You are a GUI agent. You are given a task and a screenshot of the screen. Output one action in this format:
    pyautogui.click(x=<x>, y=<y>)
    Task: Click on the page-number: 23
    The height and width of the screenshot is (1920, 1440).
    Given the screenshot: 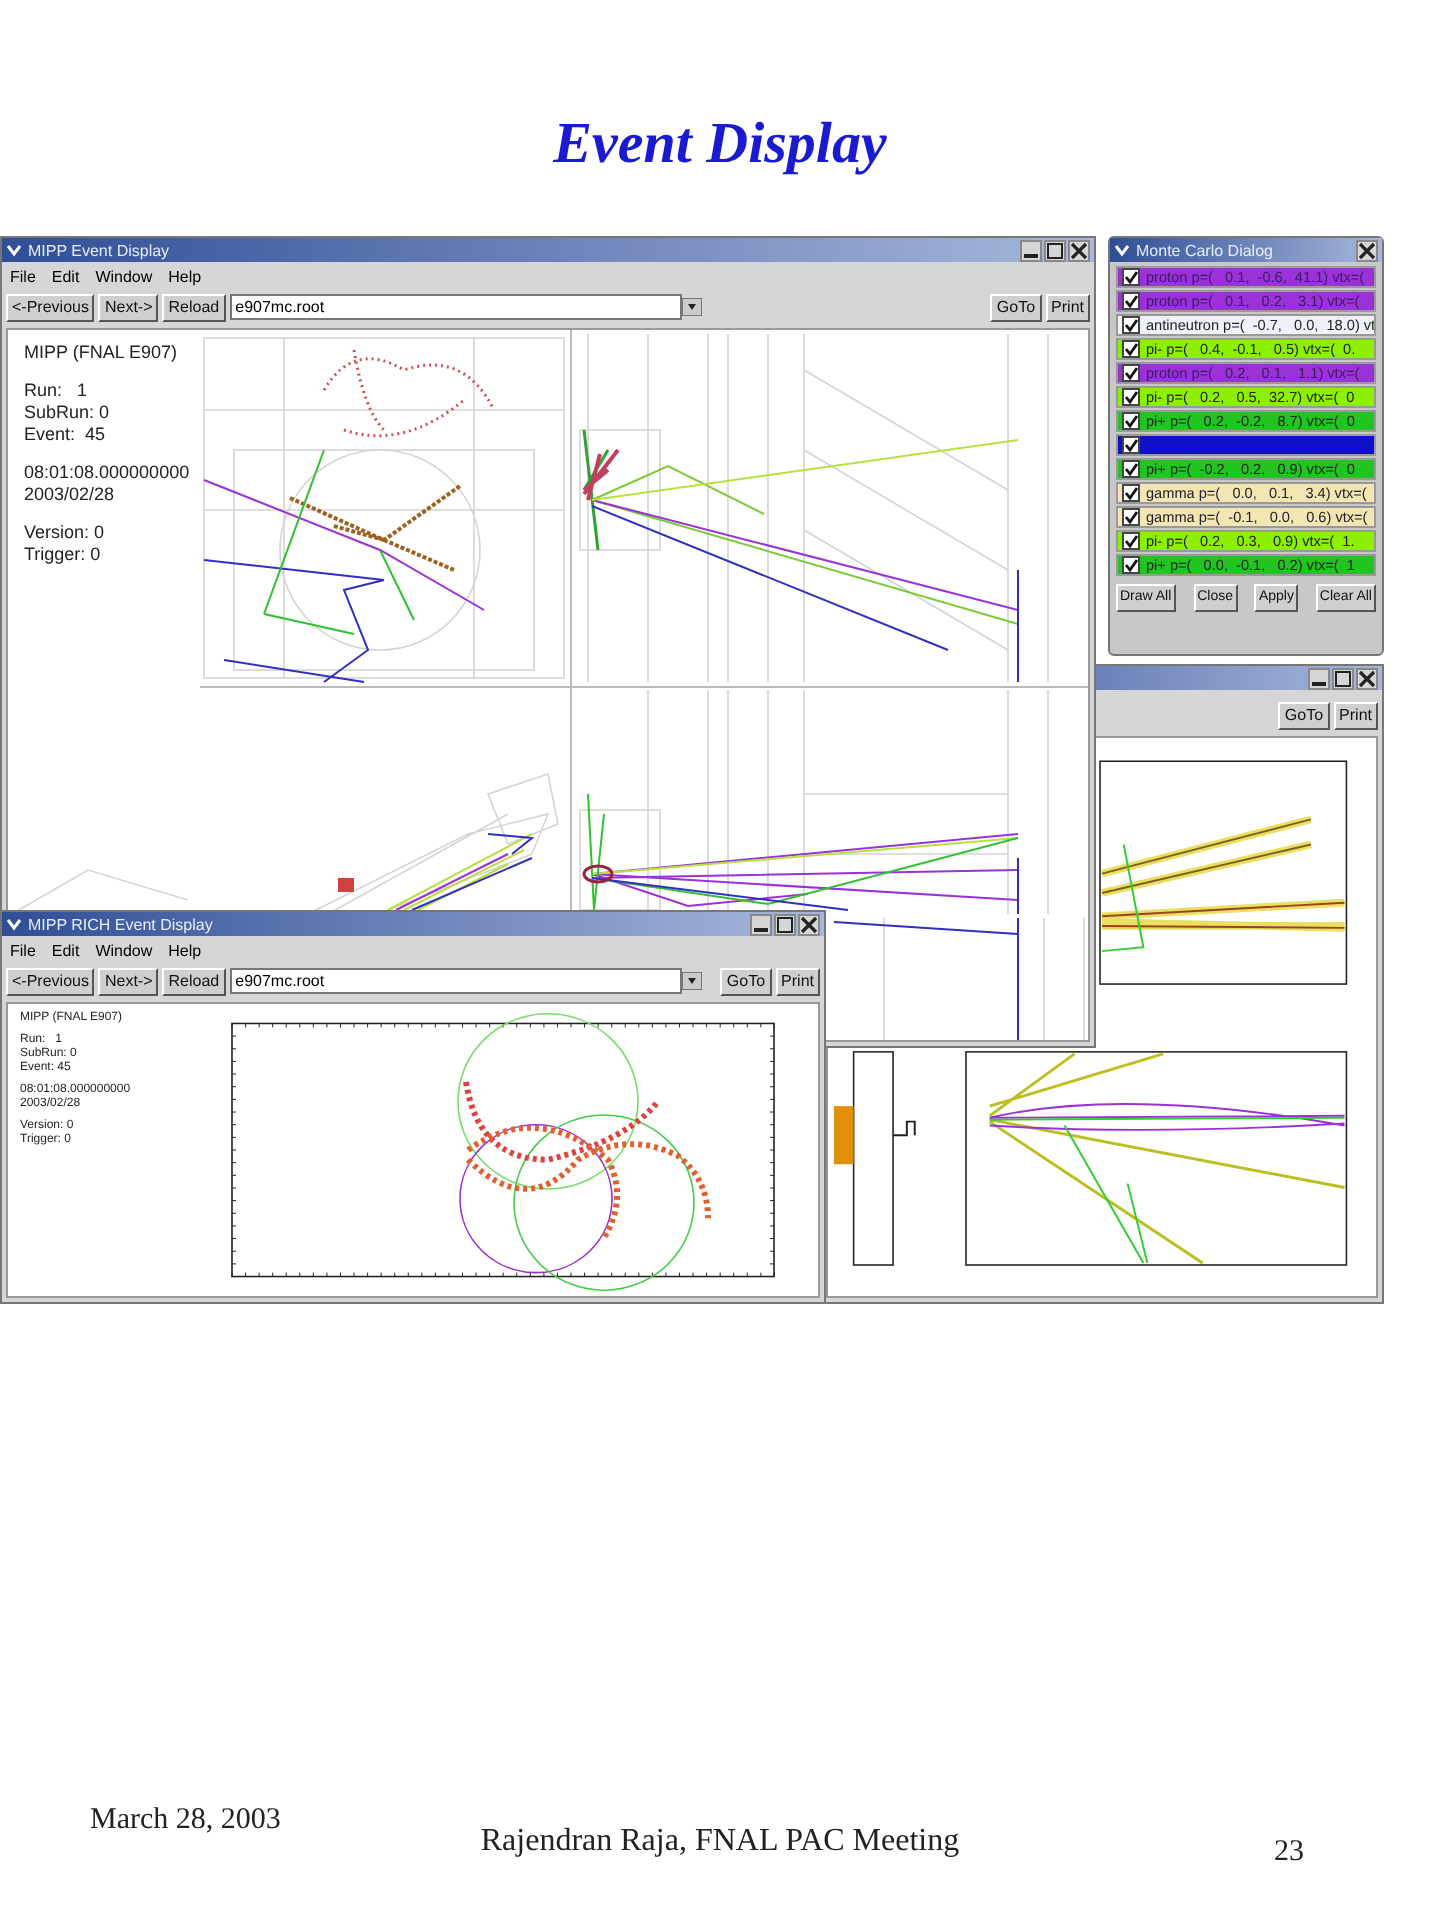 What is the action you would take?
    pyautogui.click(x=1289, y=1853)
    